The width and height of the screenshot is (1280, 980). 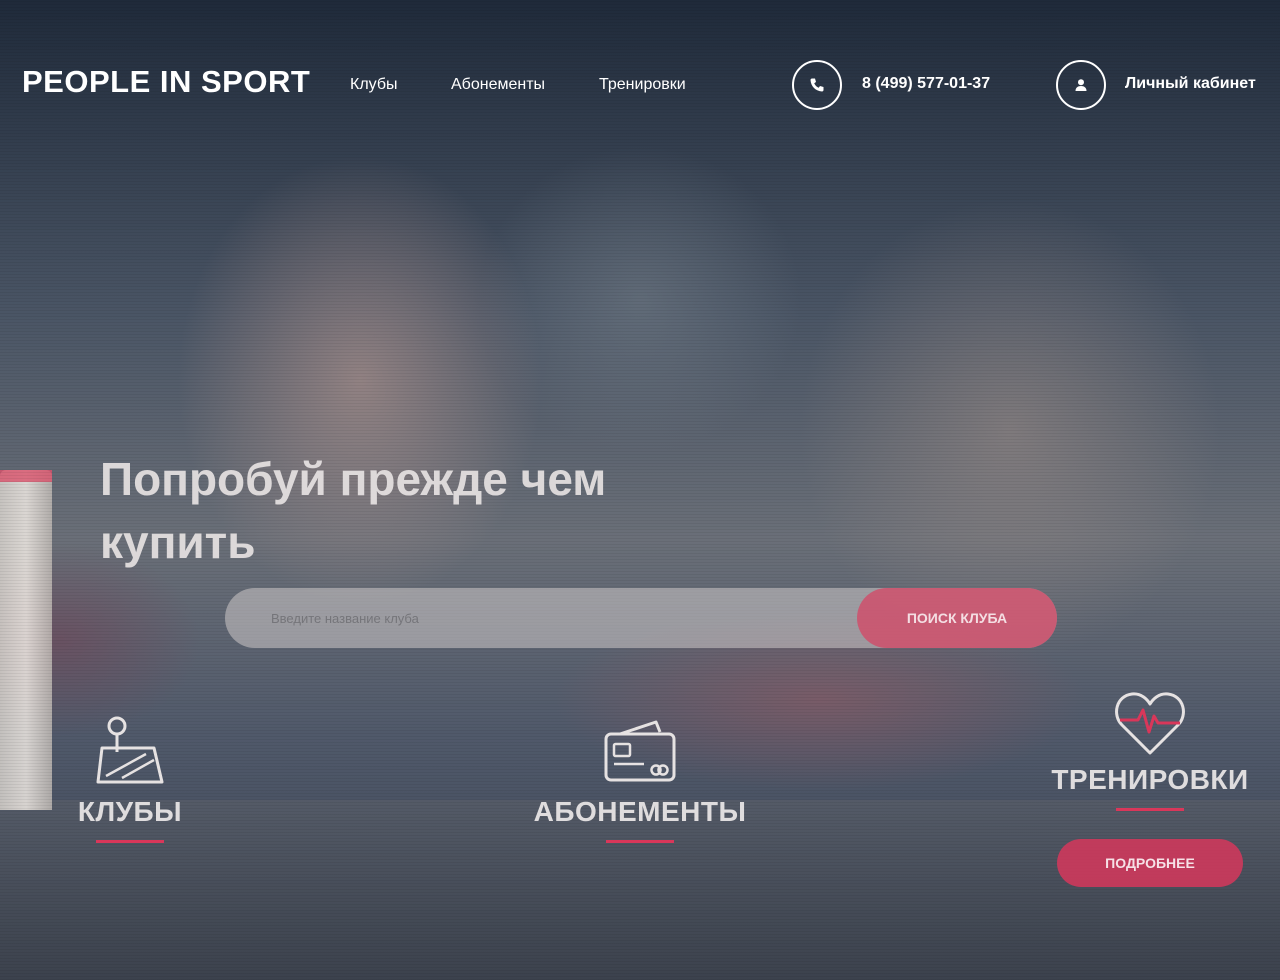 I want to click on water-bottle-cap, so click(x=26, y=476).